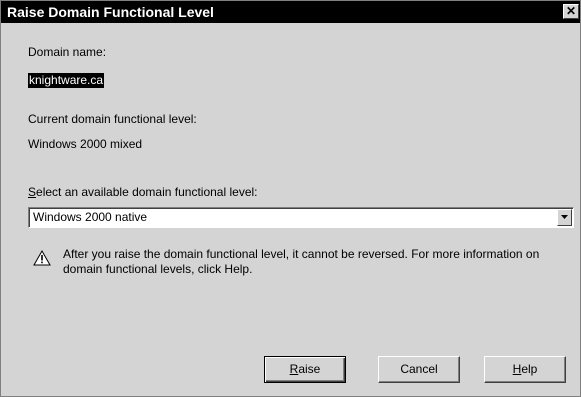  What do you see at coordinates (419, 369) in the screenshot?
I see `cancel-button: Cancel` at bounding box center [419, 369].